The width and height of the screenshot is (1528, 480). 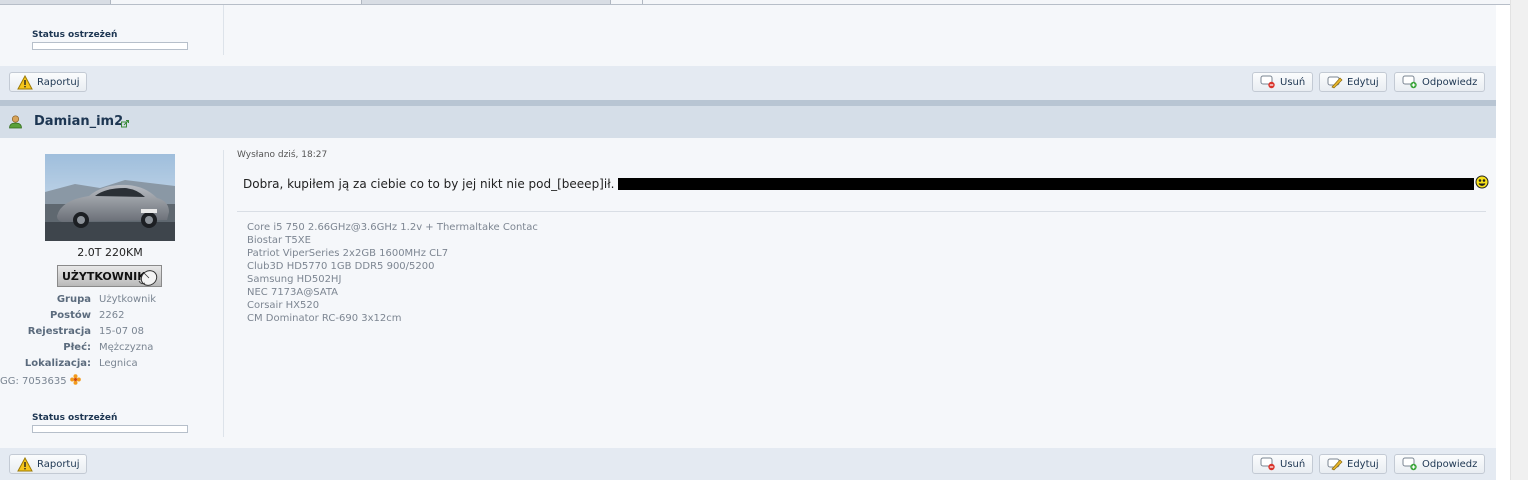 What do you see at coordinates (77, 347) in the screenshot?
I see `profile-field-key: Płeć:` at bounding box center [77, 347].